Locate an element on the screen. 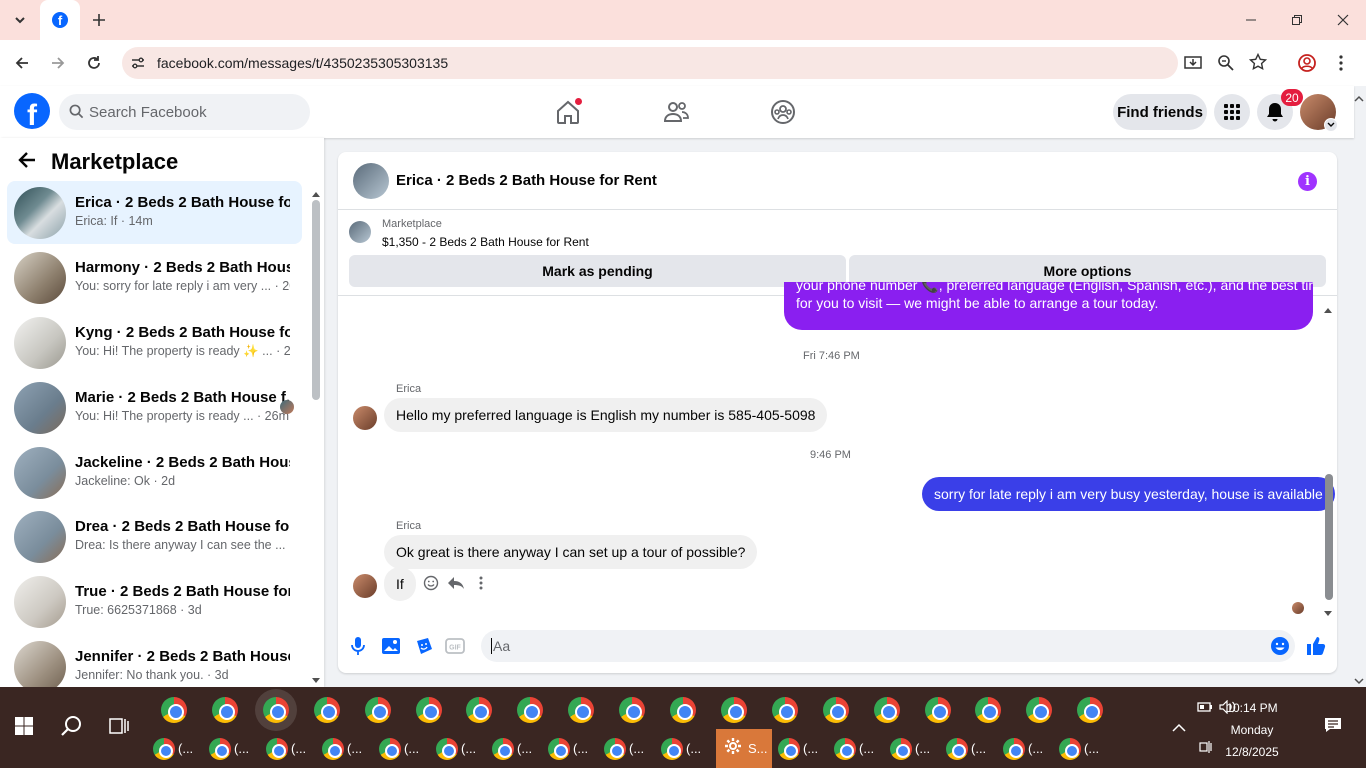 This screenshot has width=1366, height=768. taskbar-clock: 10:14 PM Monday 12/8/2025 is located at coordinates (1252, 730).